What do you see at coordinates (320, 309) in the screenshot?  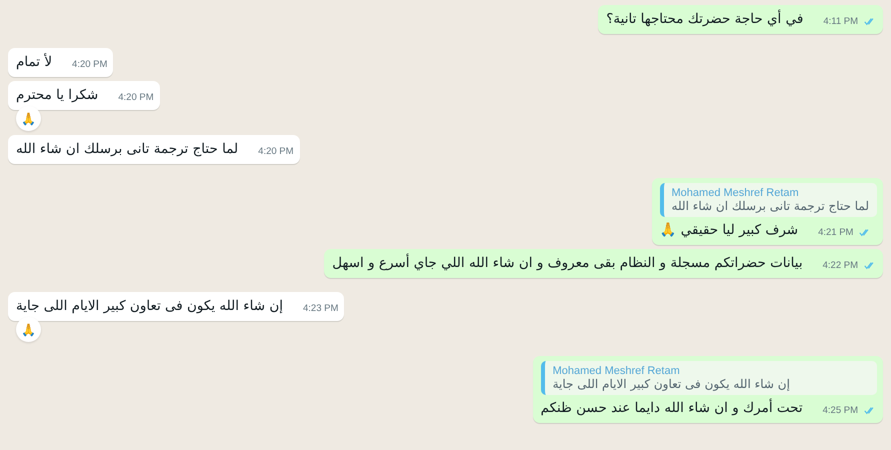 I see `message-time: 4:23 PM` at bounding box center [320, 309].